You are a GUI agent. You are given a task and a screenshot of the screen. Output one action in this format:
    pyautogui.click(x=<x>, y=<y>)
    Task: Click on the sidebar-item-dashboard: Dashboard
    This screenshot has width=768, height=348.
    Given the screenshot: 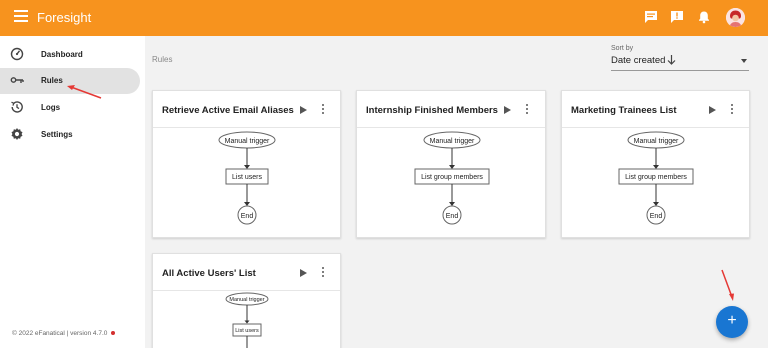 What is the action you would take?
    pyautogui.click(x=70, y=55)
    